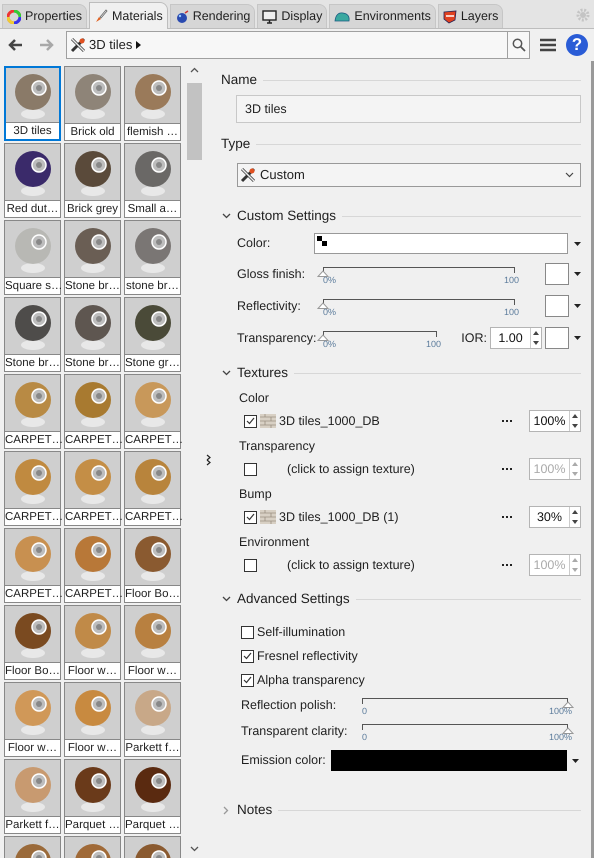 The width and height of the screenshot is (594, 858). I want to click on emission-color-field, so click(449, 760).